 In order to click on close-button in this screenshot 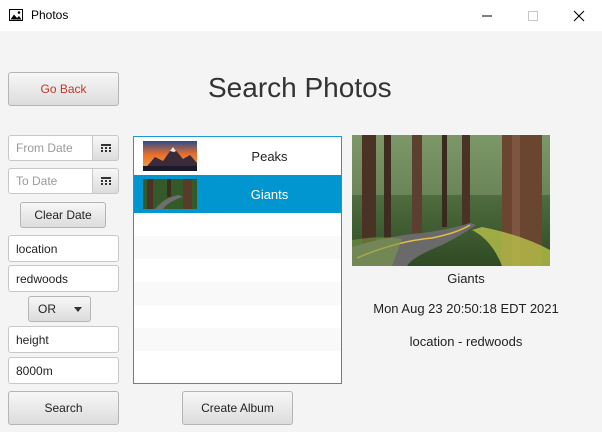, I will do `click(579, 15)`.